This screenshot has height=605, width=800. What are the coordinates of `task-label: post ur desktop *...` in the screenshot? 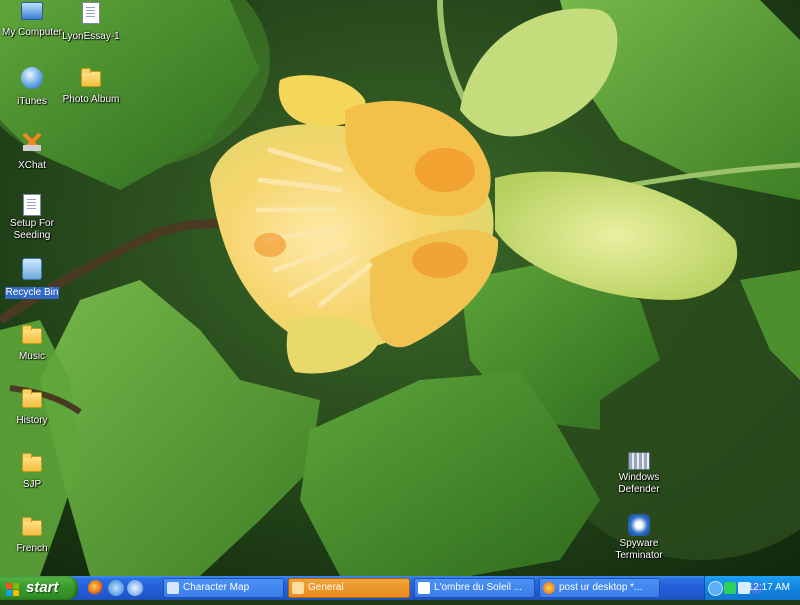 It's located at (601, 587).